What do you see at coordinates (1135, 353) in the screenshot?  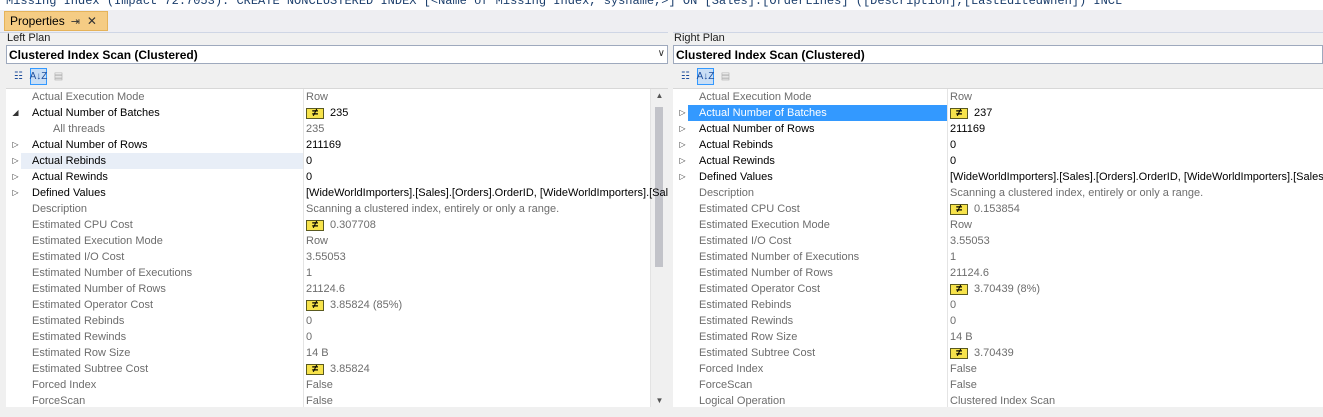 I see `property-value: ≠ 3.70439` at bounding box center [1135, 353].